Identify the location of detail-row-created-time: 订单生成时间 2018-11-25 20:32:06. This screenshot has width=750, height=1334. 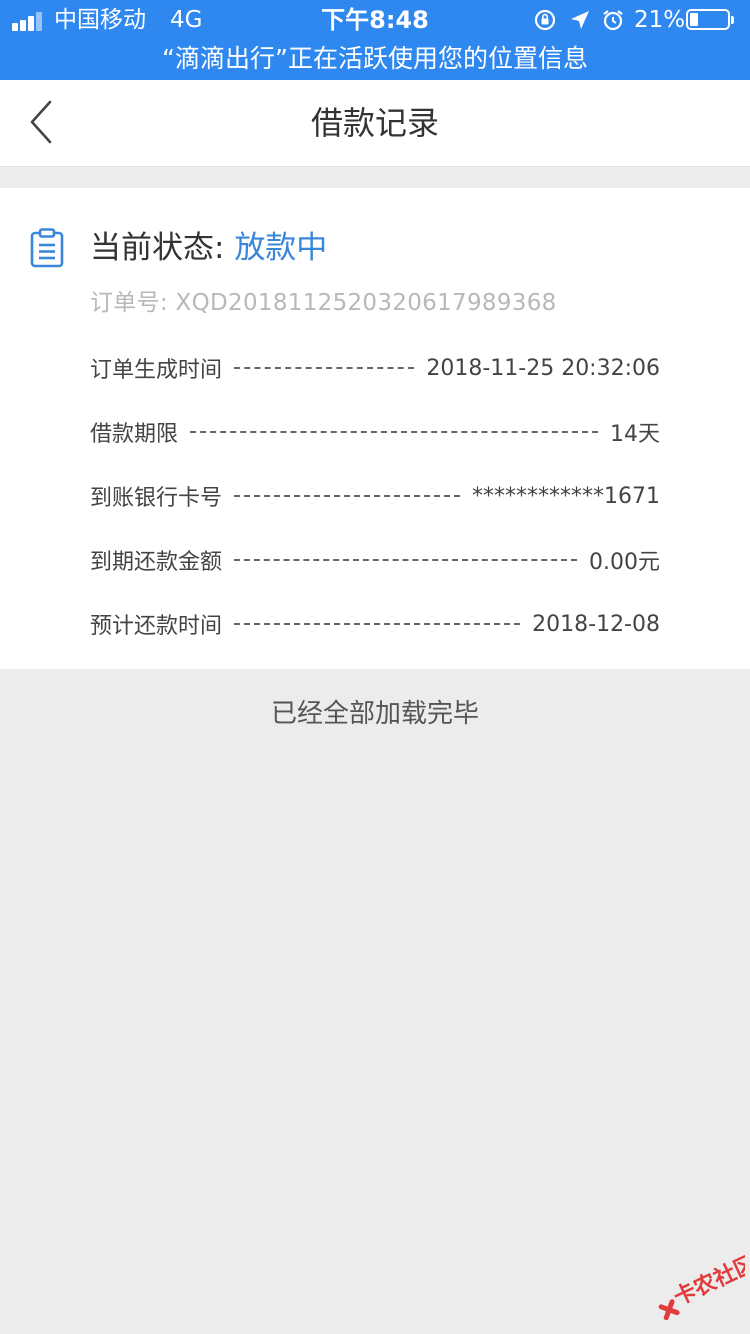
(375, 368).